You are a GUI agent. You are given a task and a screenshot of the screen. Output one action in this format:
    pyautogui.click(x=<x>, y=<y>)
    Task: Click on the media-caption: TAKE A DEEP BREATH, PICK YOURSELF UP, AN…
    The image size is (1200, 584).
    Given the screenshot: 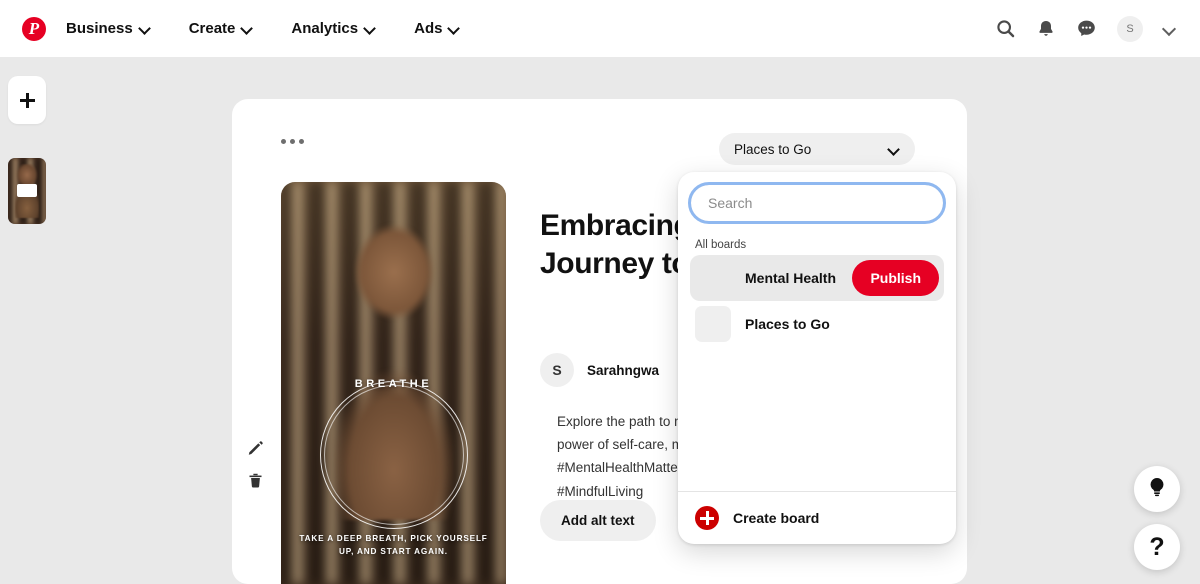 What is the action you would take?
    pyautogui.click(x=393, y=545)
    